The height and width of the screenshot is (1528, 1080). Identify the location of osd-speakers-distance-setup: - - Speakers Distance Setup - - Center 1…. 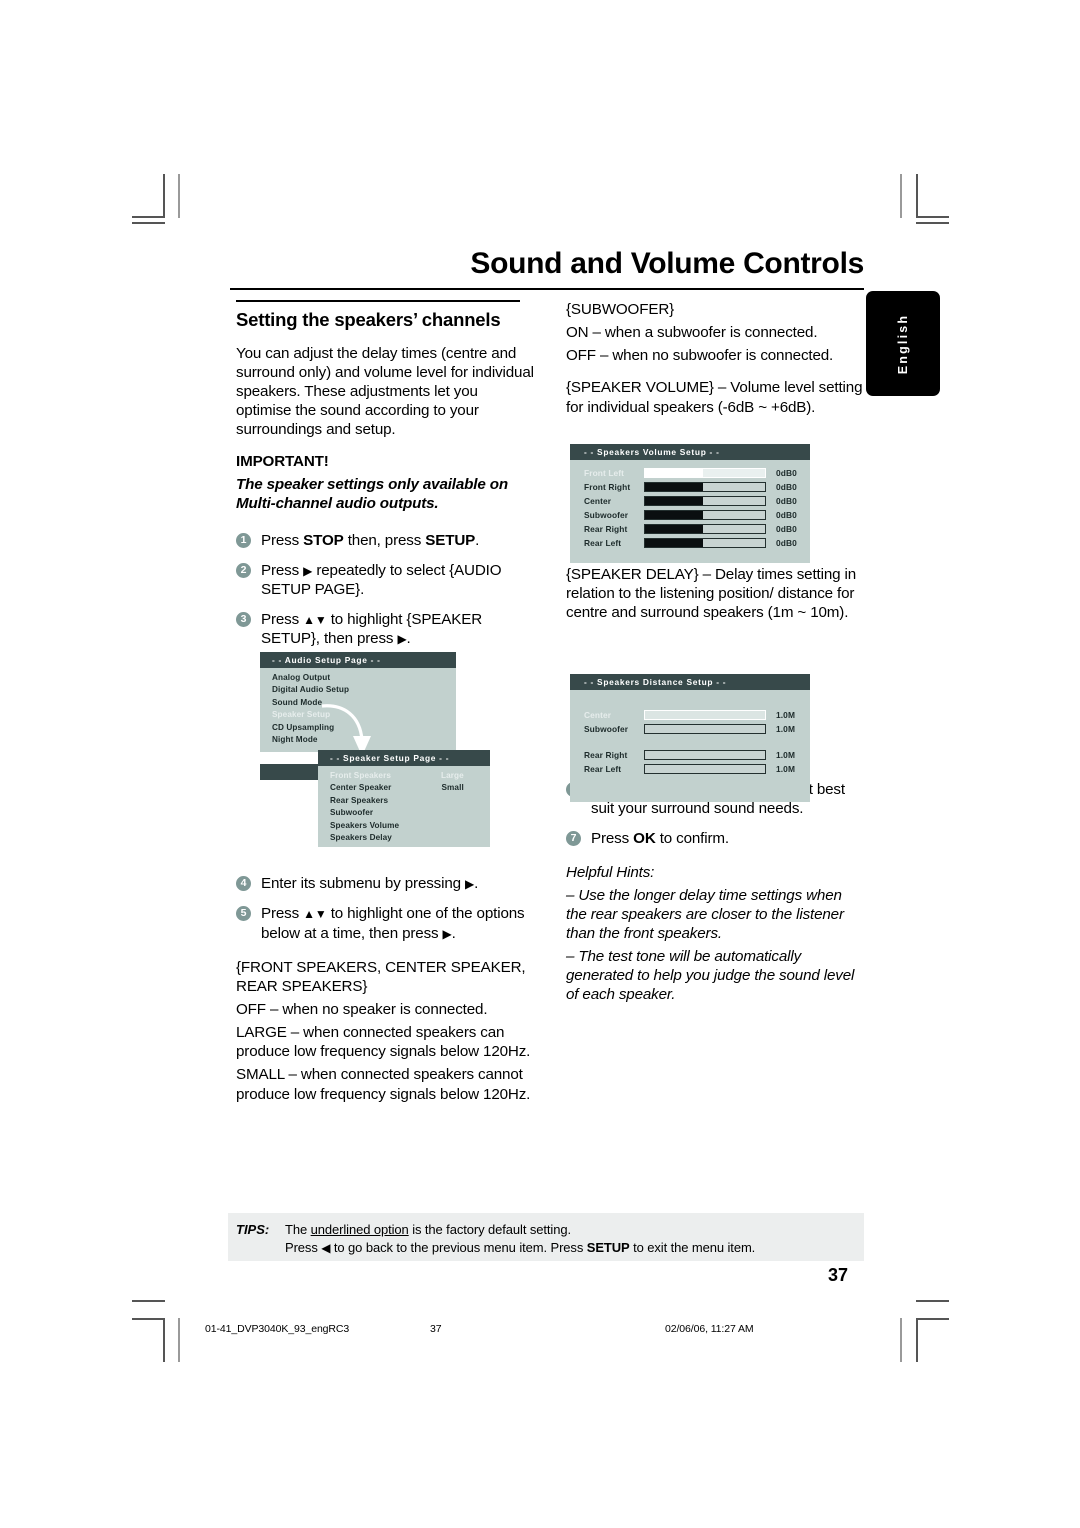
(690, 738).